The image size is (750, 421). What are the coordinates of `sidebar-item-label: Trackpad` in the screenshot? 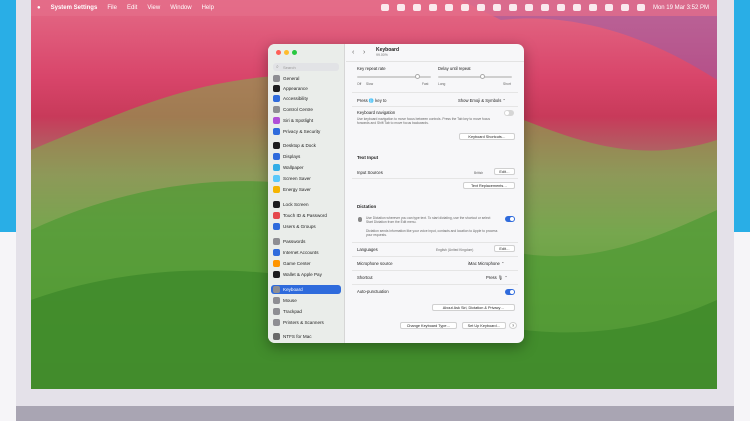 It's located at (292, 311).